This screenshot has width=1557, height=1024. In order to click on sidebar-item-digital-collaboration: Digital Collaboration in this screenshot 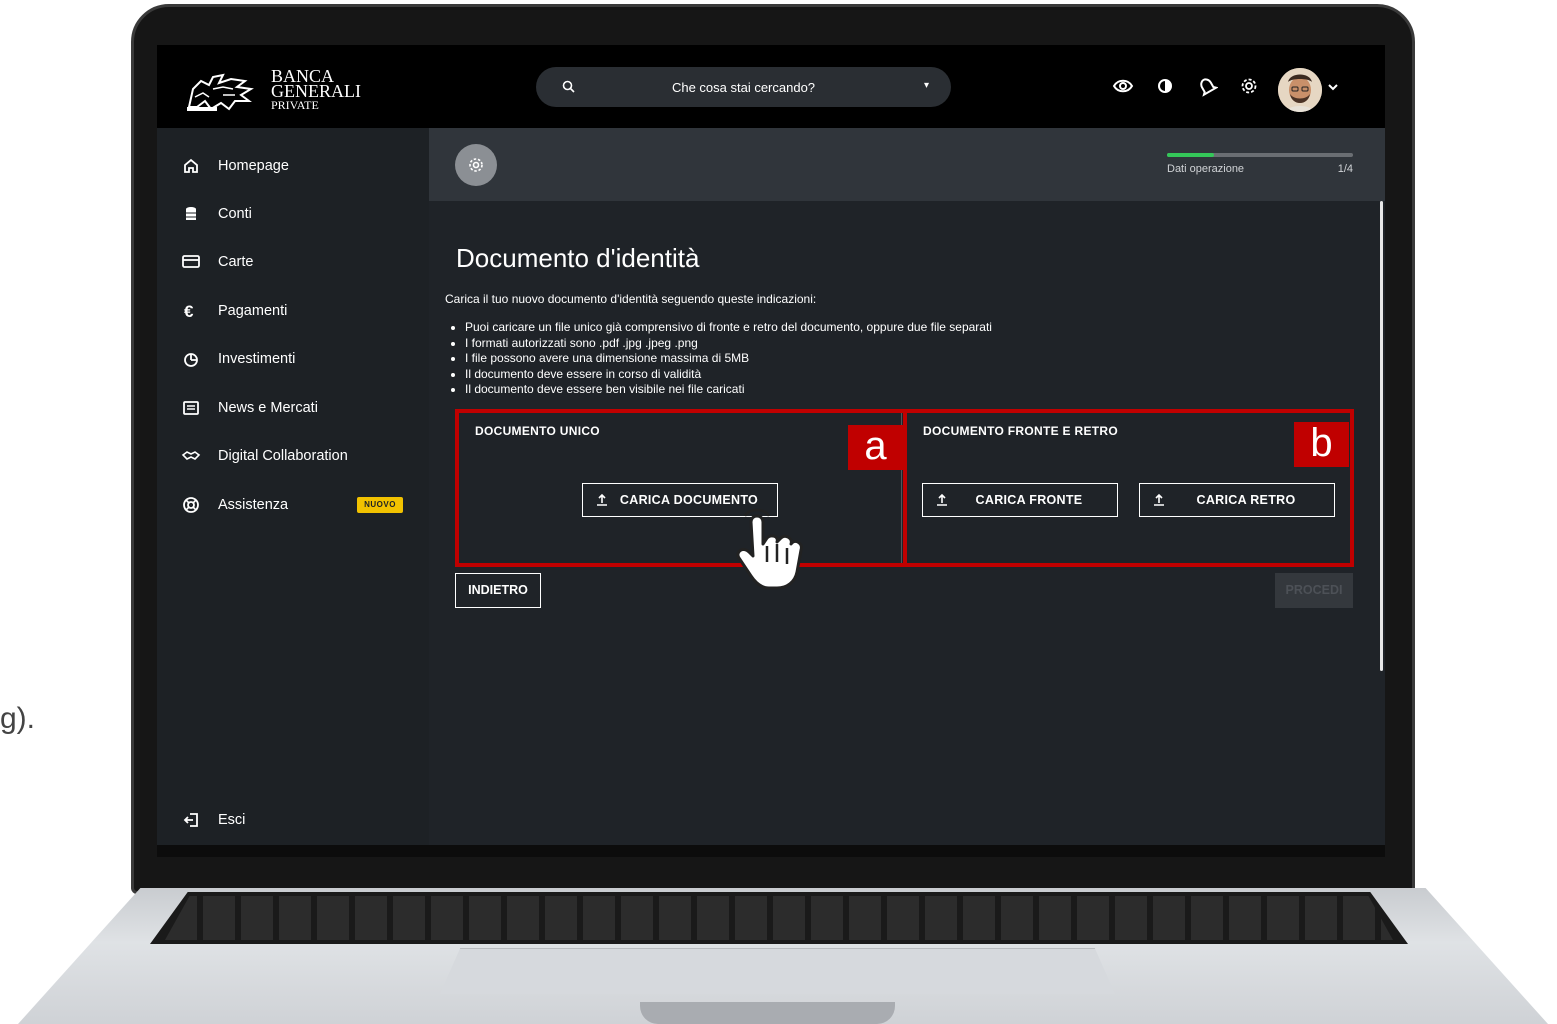, I will do `click(293, 456)`.